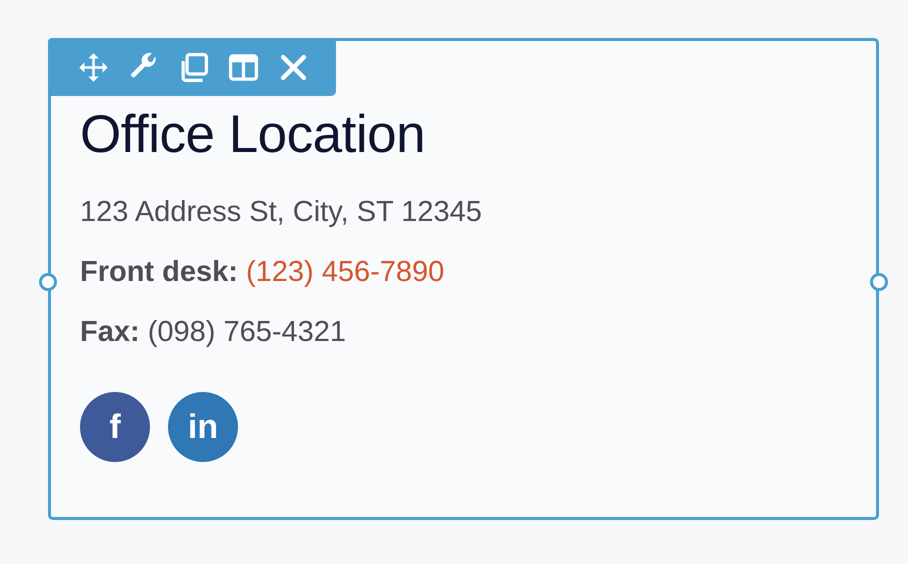 The image size is (908, 564). What do you see at coordinates (243, 67) in the screenshot?
I see `columns-icon` at bounding box center [243, 67].